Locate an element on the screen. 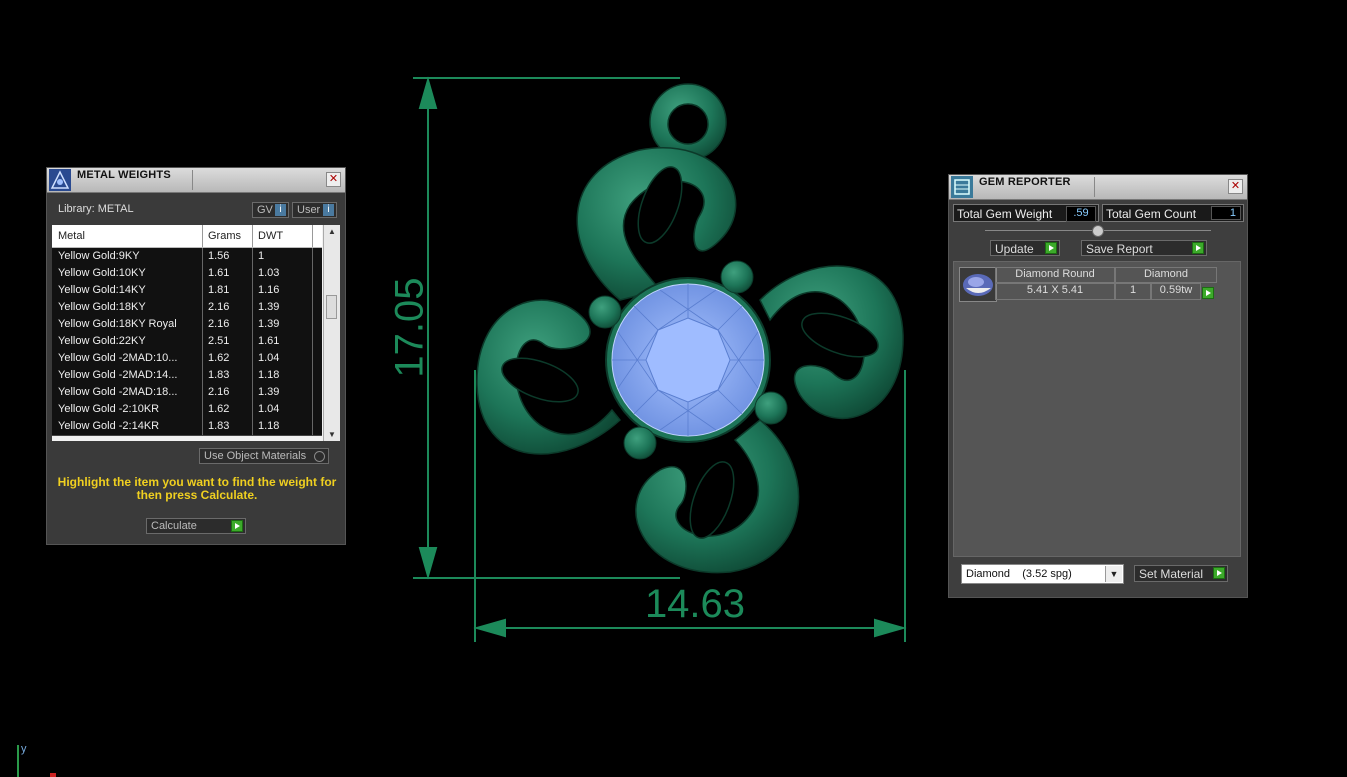  table-cell-metal: Yellow Gold:18KY is located at coordinates (102, 307).